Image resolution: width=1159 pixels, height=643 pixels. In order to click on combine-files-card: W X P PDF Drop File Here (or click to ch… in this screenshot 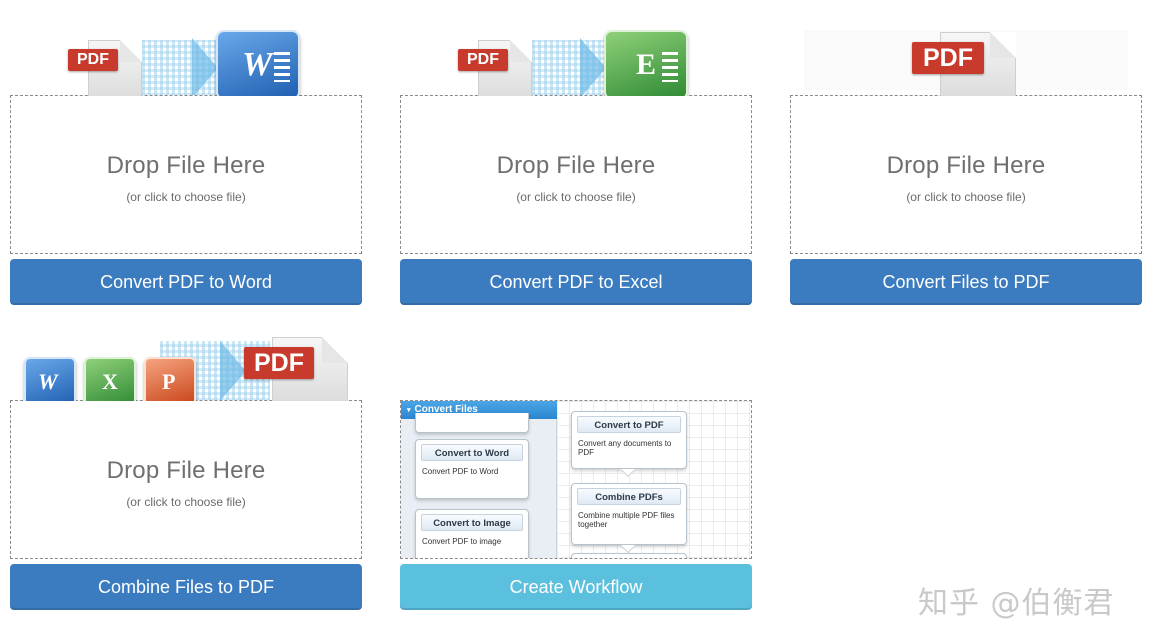, I will do `click(186, 473)`.